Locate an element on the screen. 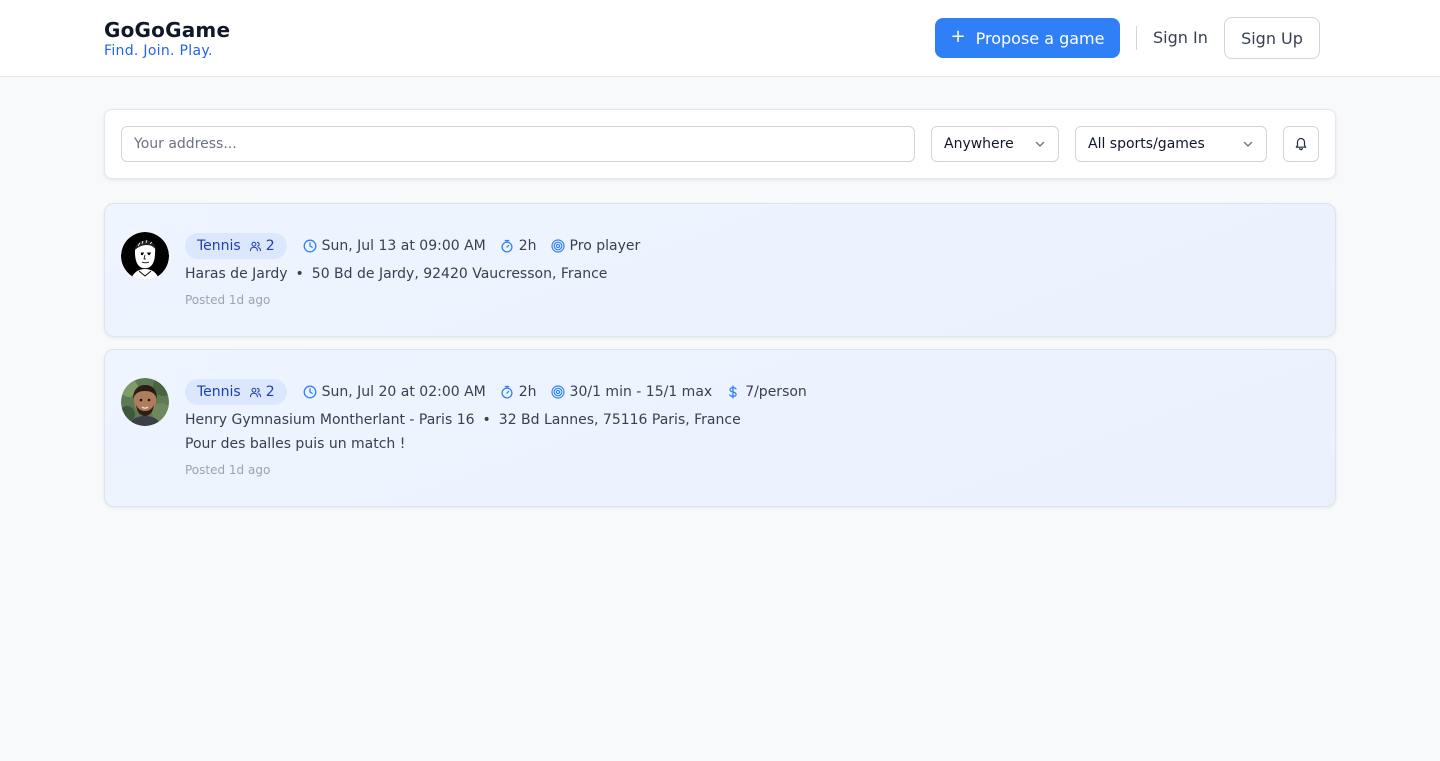 Image resolution: width=1440 pixels, height=761 pixels. brand: GoGoGame Find. Join. Play. is located at coordinates (167, 39).